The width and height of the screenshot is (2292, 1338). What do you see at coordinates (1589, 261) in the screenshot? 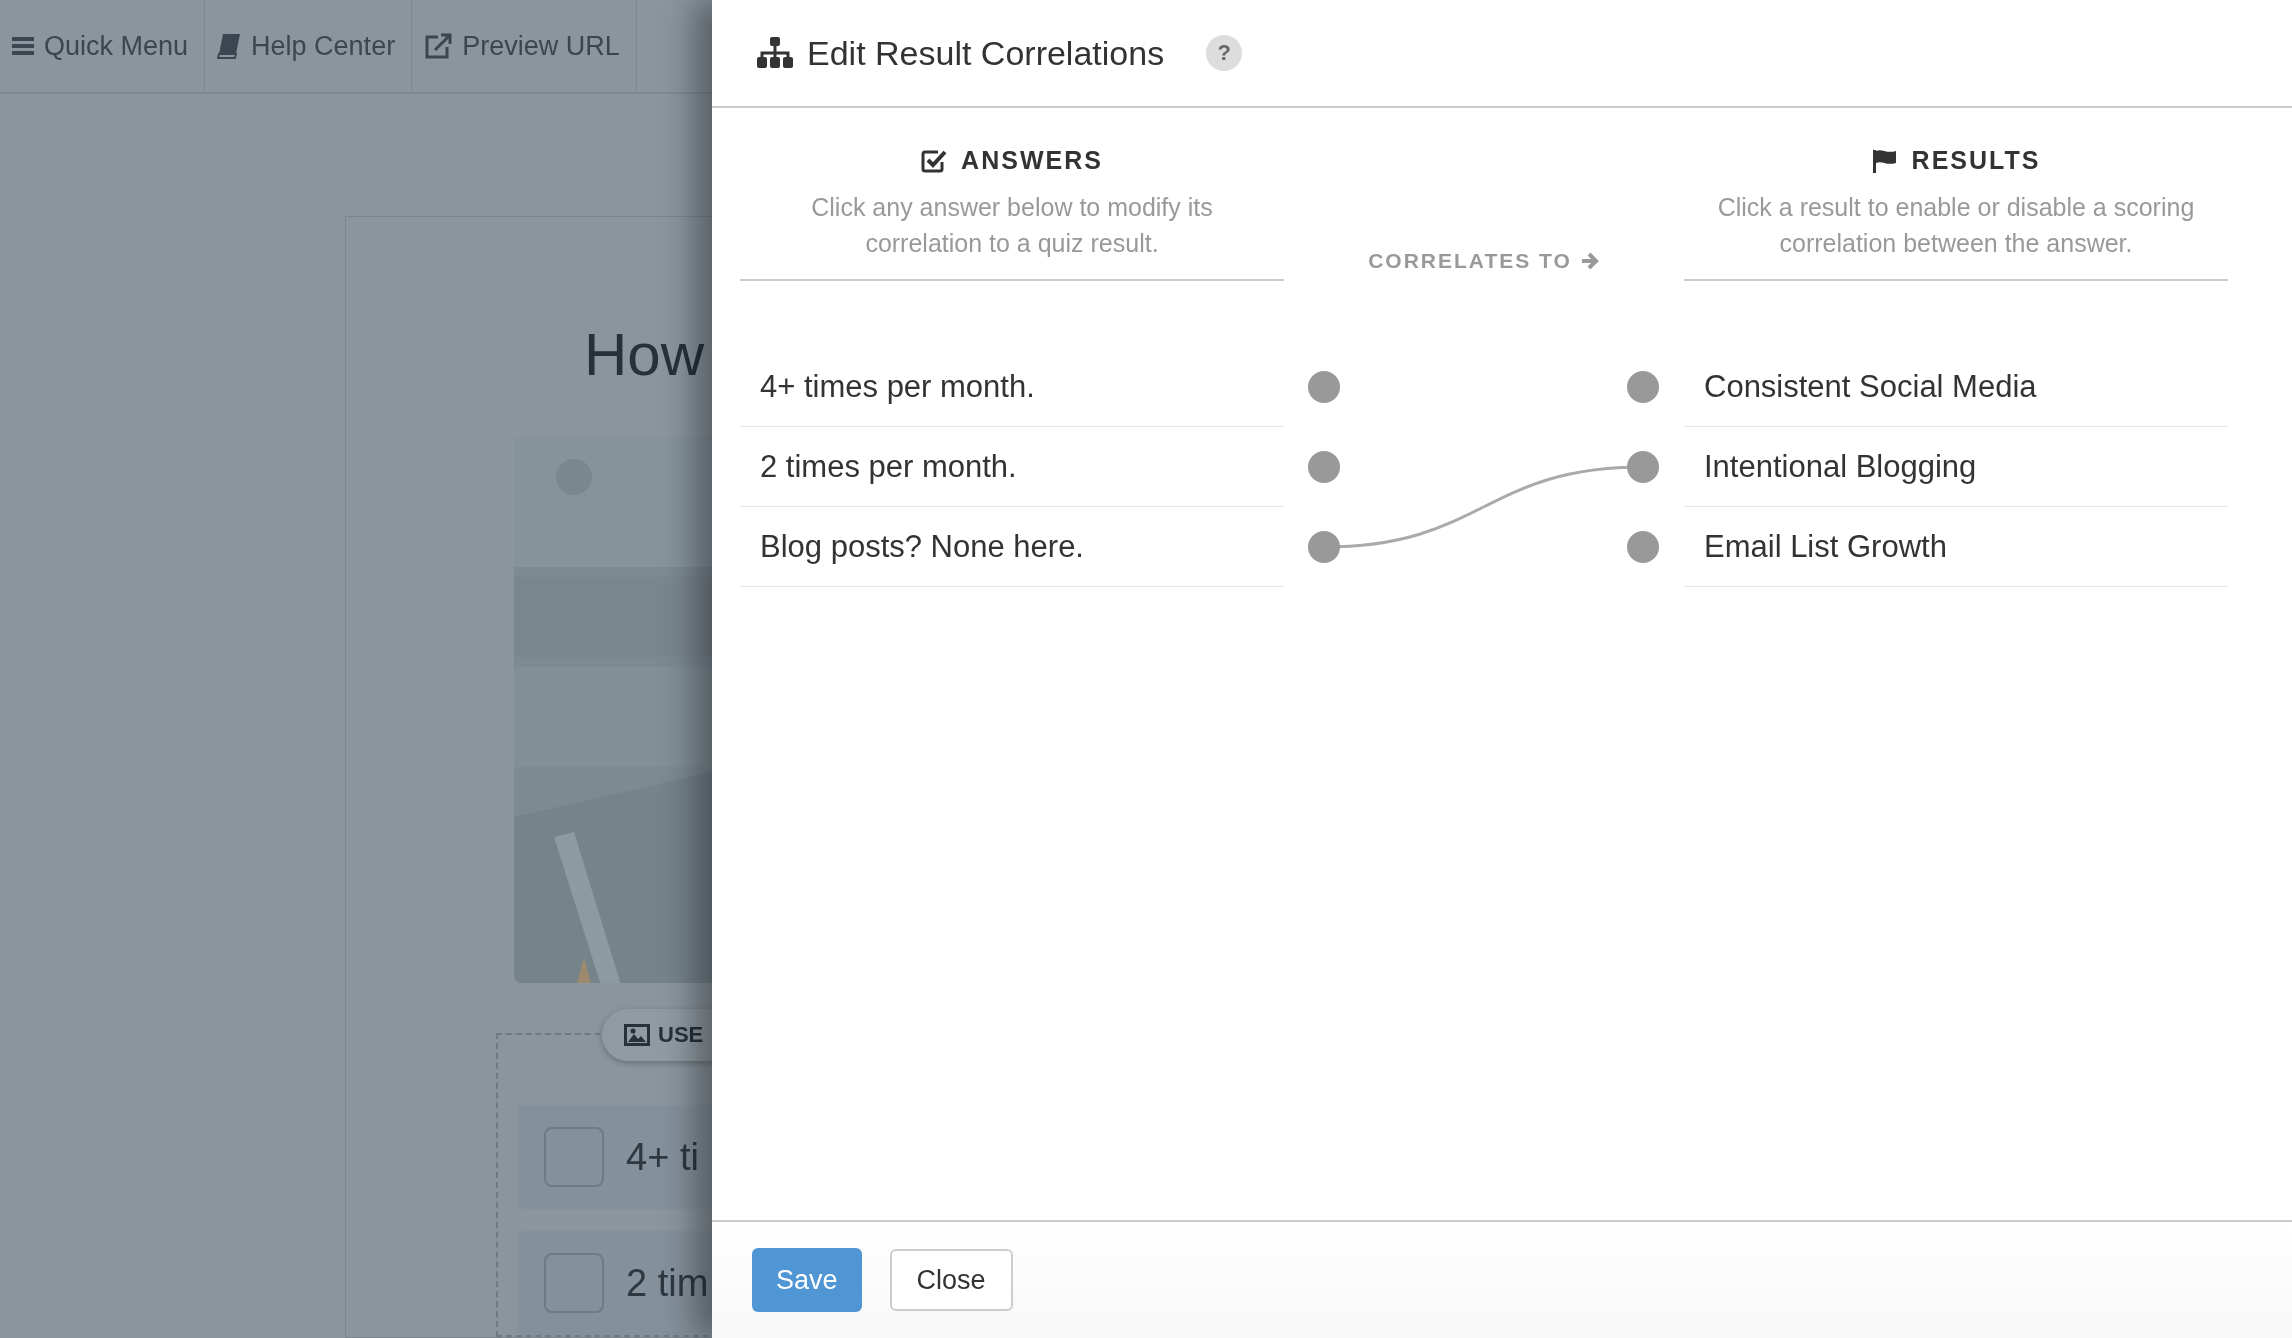
I see `arrow-right-icon` at bounding box center [1589, 261].